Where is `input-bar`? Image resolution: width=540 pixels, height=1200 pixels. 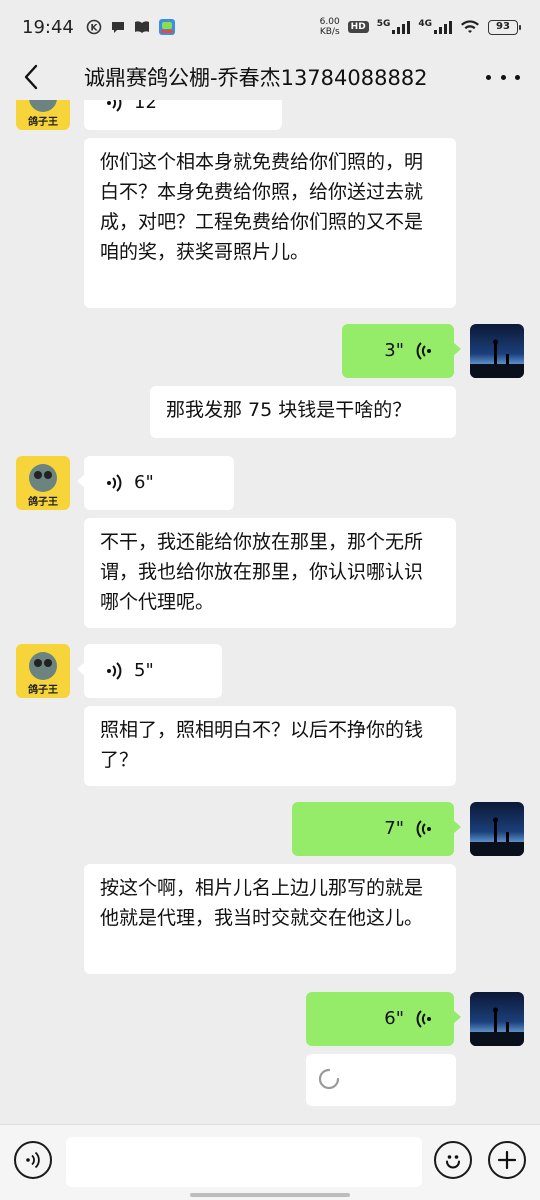 input-bar is located at coordinates (270, 1162).